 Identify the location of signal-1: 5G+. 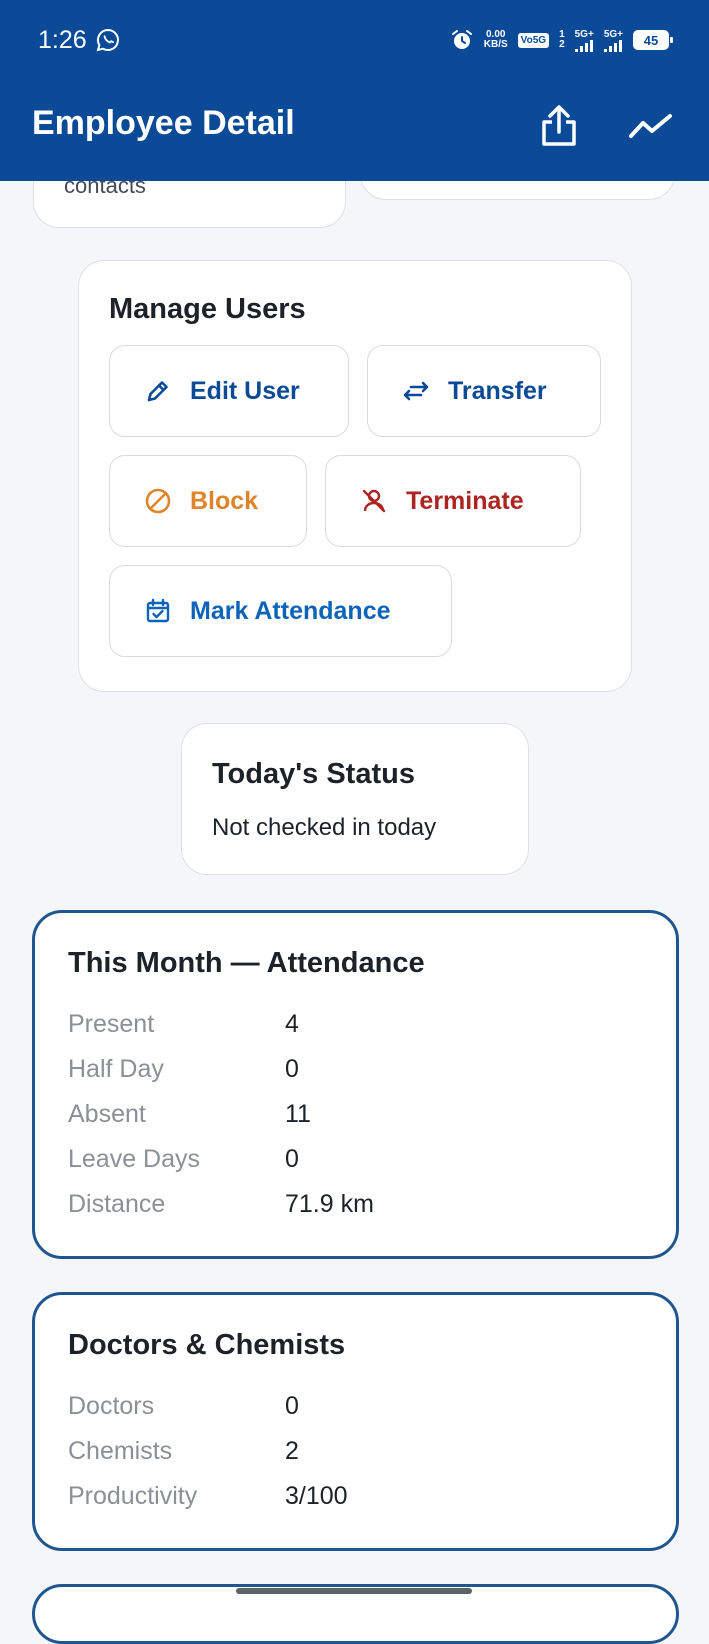
(584, 40).